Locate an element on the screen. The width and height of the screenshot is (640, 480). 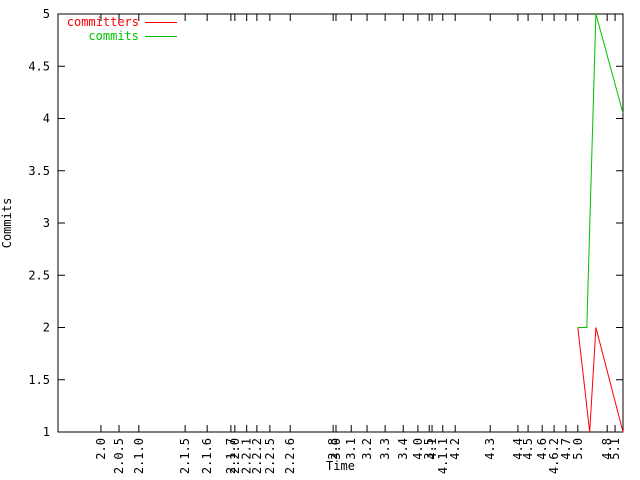
x-tick-label: 3.3 is located at coordinates (385, 449).